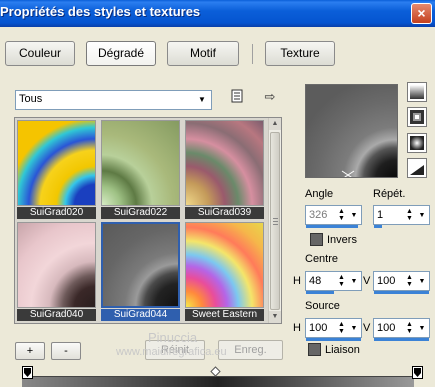  I want to click on remove-gradient-button: -, so click(66, 351).